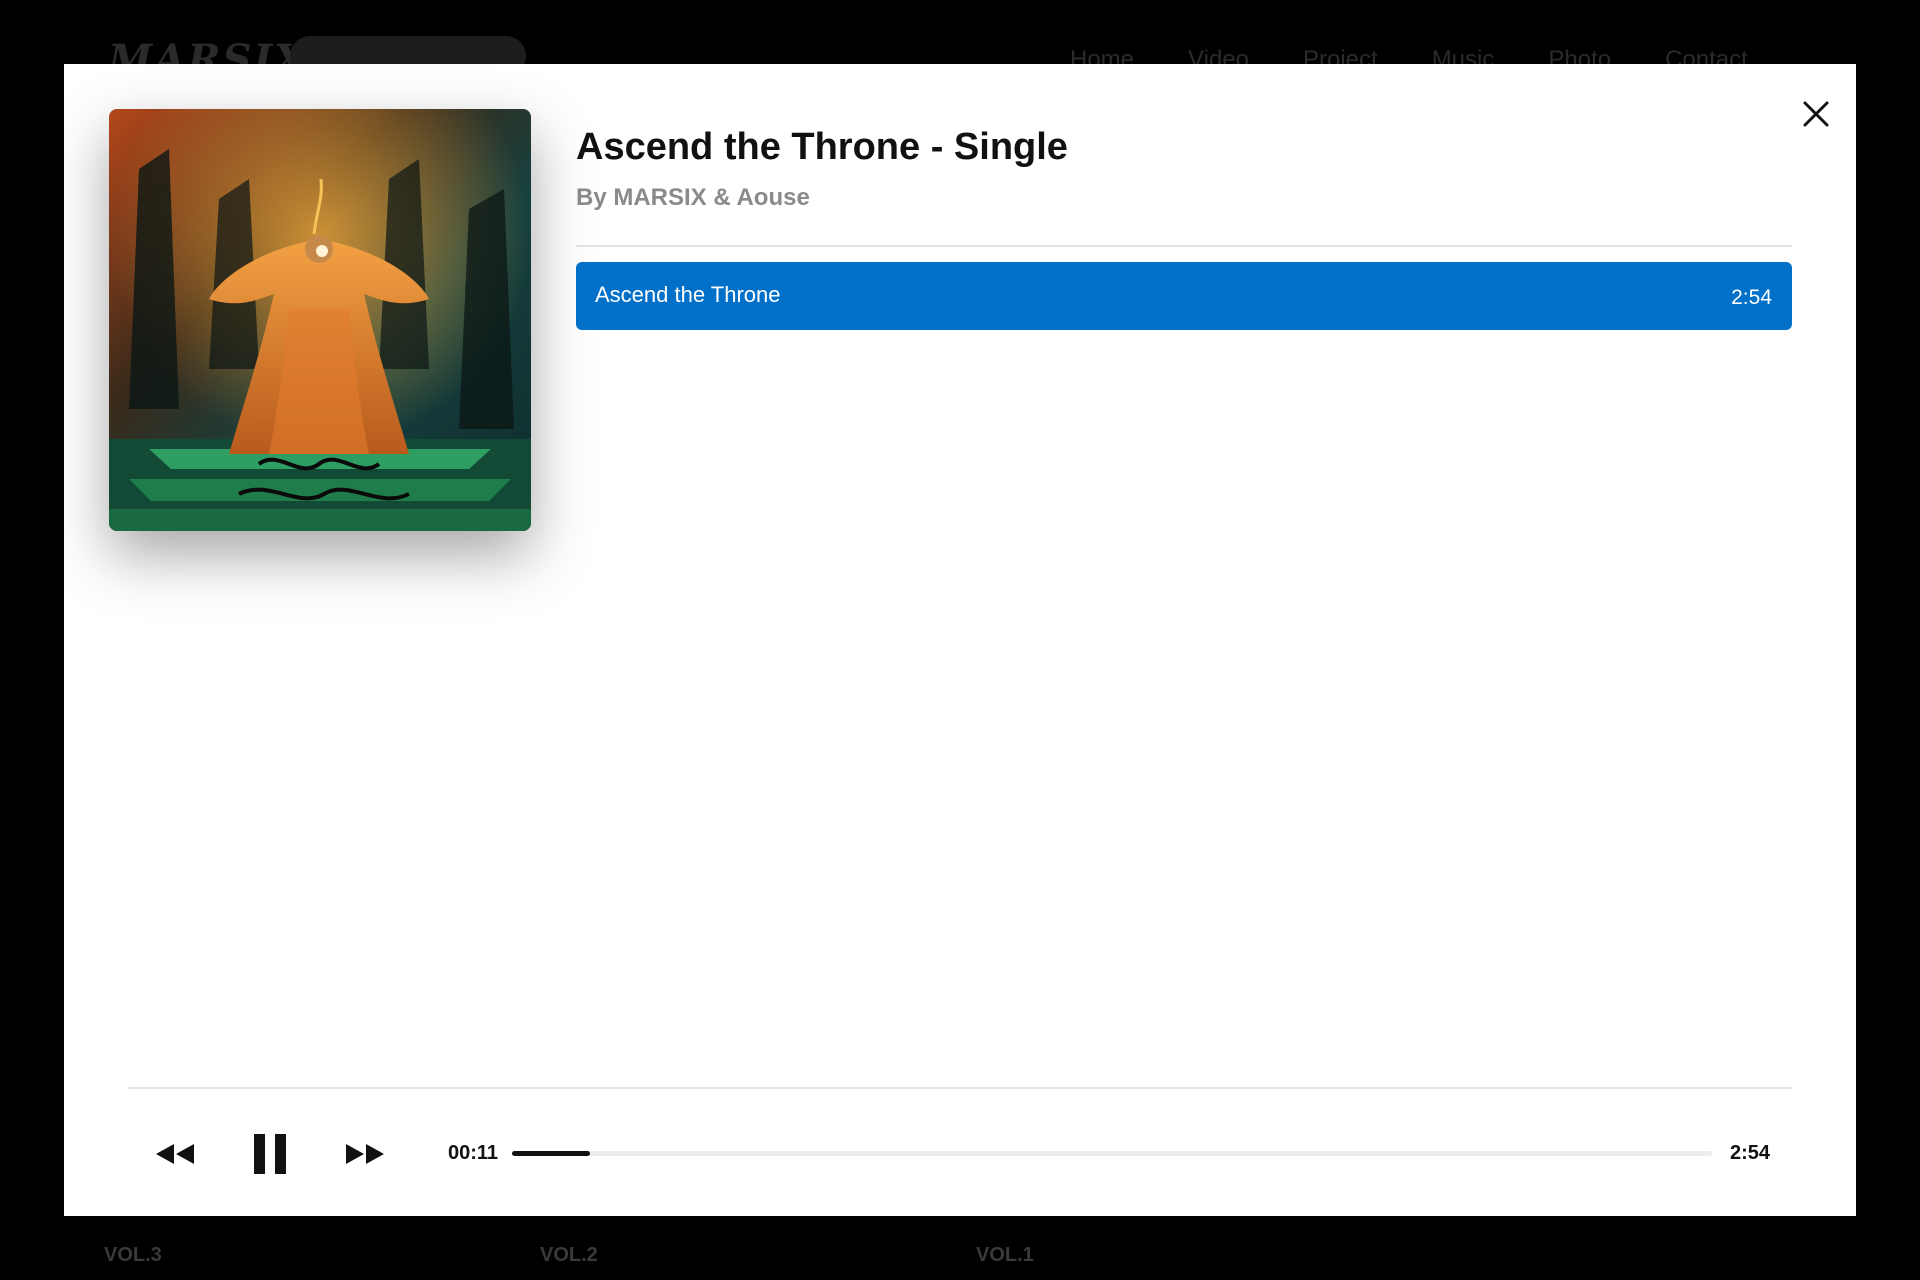 This screenshot has width=1920, height=1280. What do you see at coordinates (133, 1255) in the screenshot?
I see `vol-3-label: VOL.3` at bounding box center [133, 1255].